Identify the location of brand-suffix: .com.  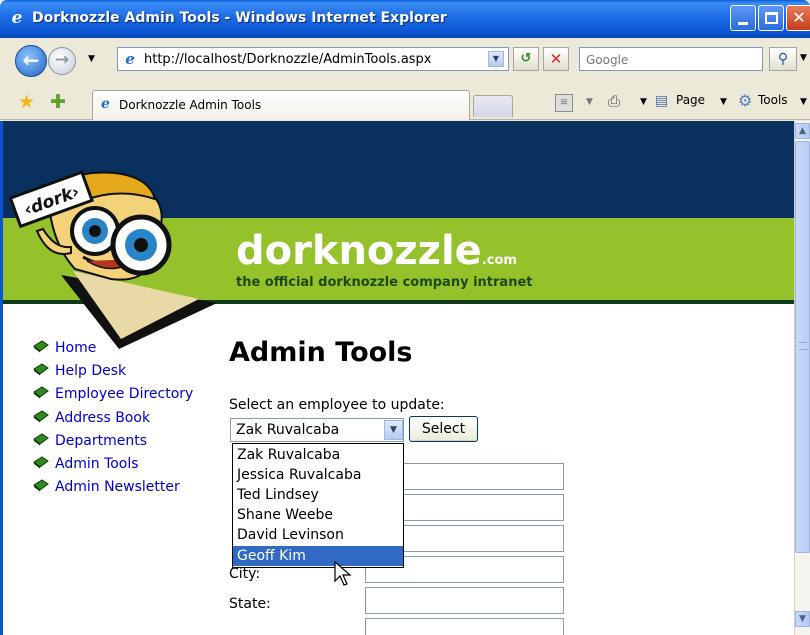
(499, 260).